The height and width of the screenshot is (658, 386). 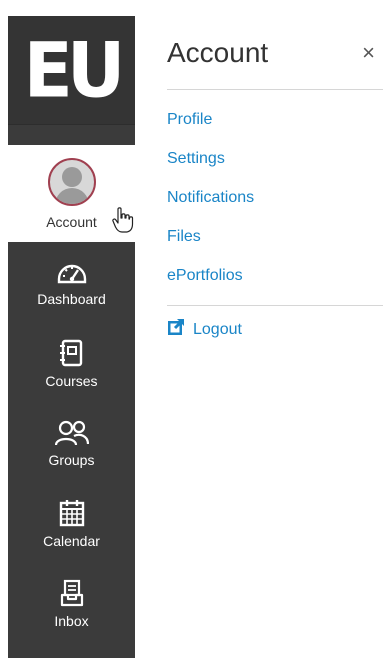 What do you see at coordinates (176, 329) in the screenshot?
I see `external-link-icon` at bounding box center [176, 329].